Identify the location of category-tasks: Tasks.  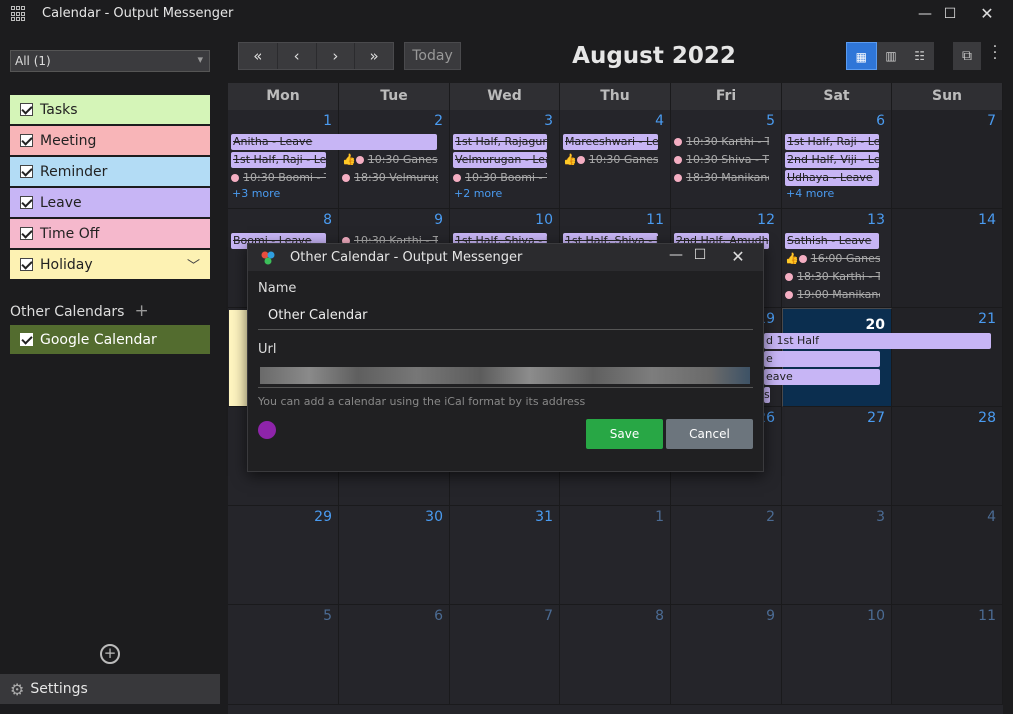
(110, 109).